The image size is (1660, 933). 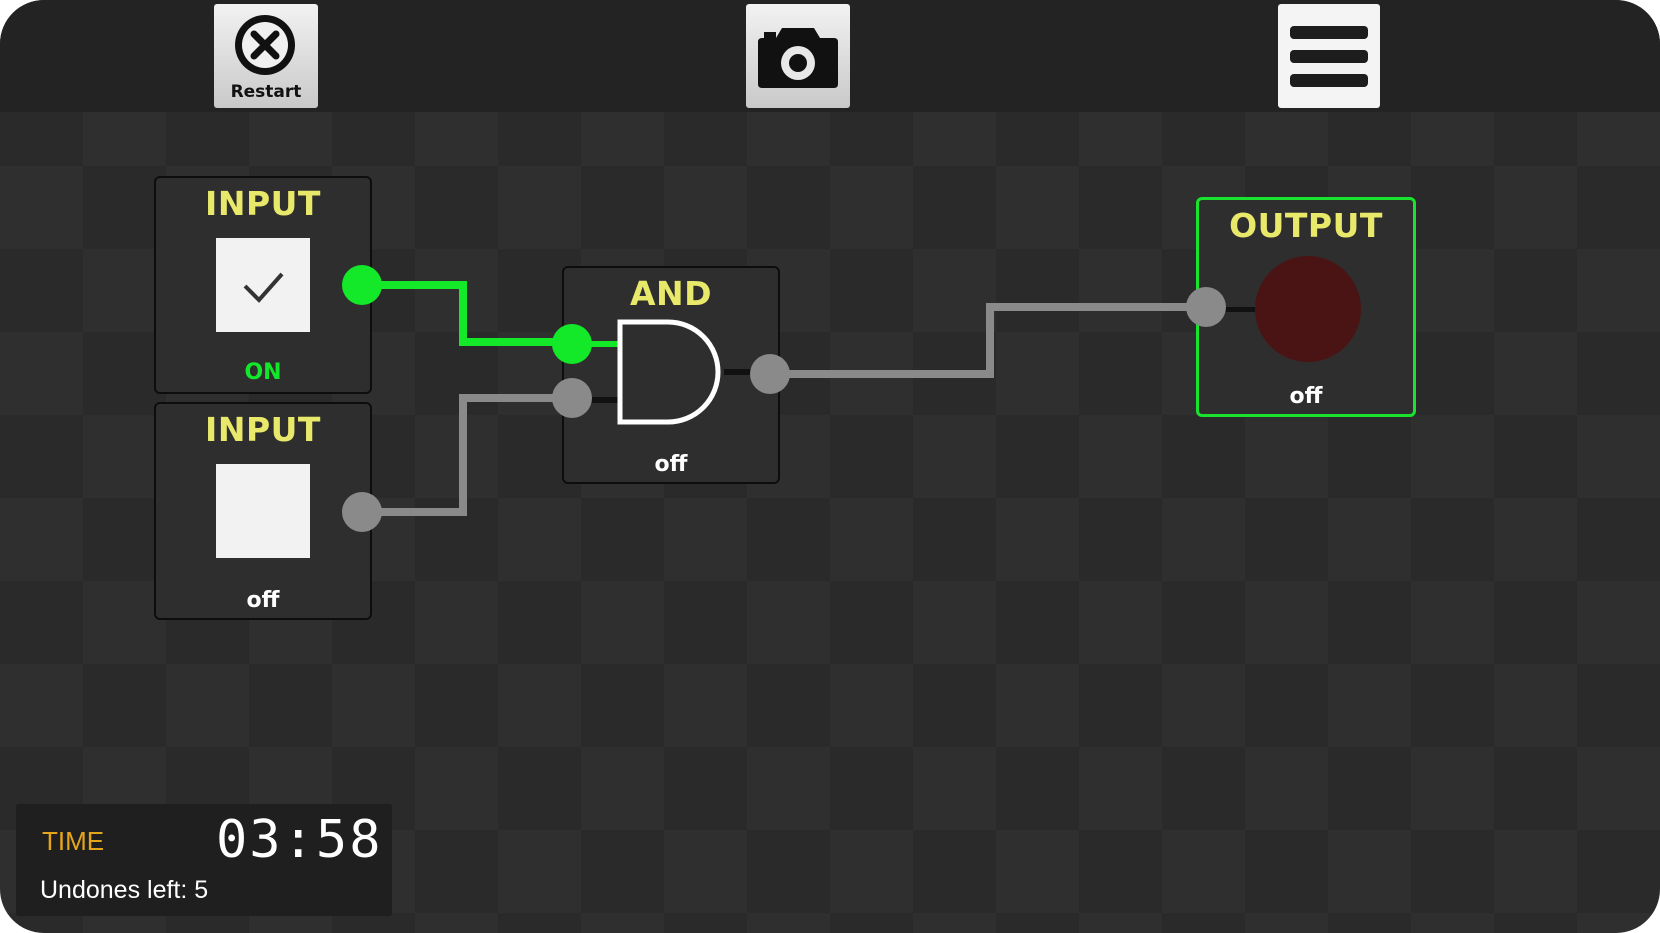 What do you see at coordinates (299, 840) in the screenshot?
I see `time-value: 03:58` at bounding box center [299, 840].